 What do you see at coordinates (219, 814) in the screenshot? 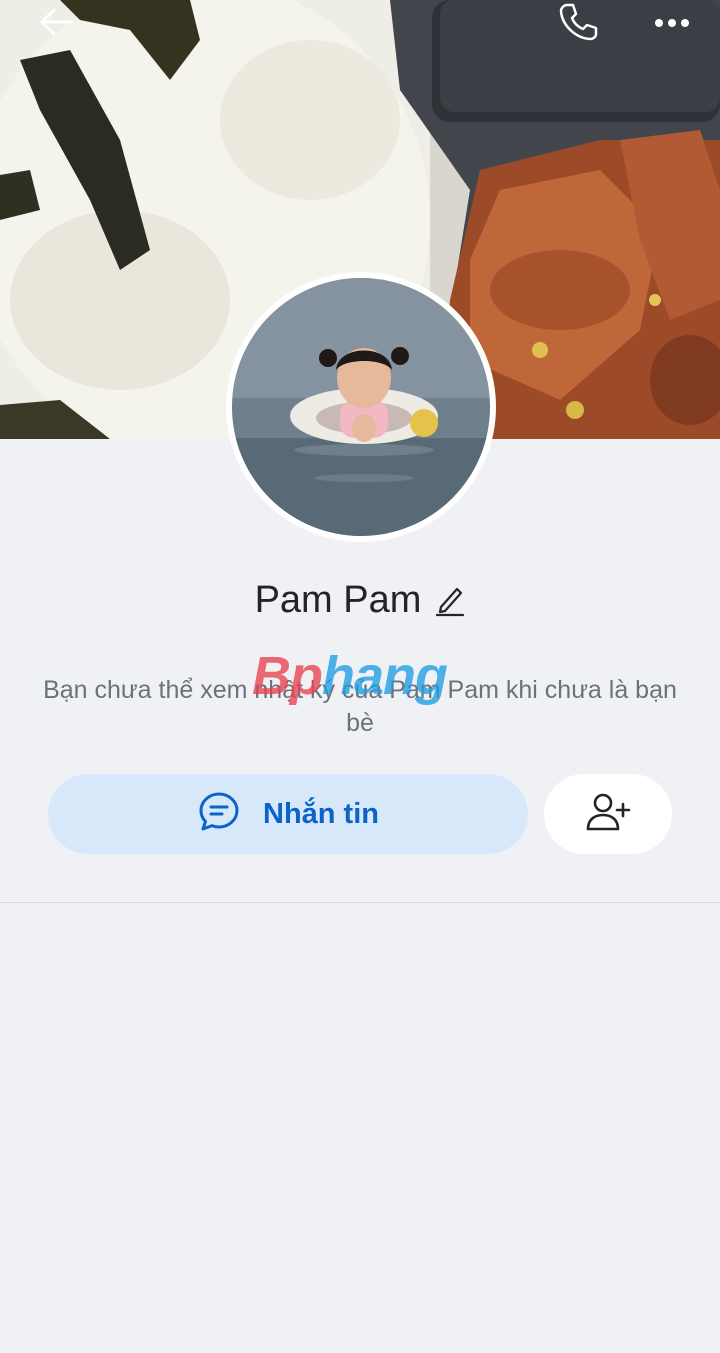
I see `chat-bubble-icon` at bounding box center [219, 814].